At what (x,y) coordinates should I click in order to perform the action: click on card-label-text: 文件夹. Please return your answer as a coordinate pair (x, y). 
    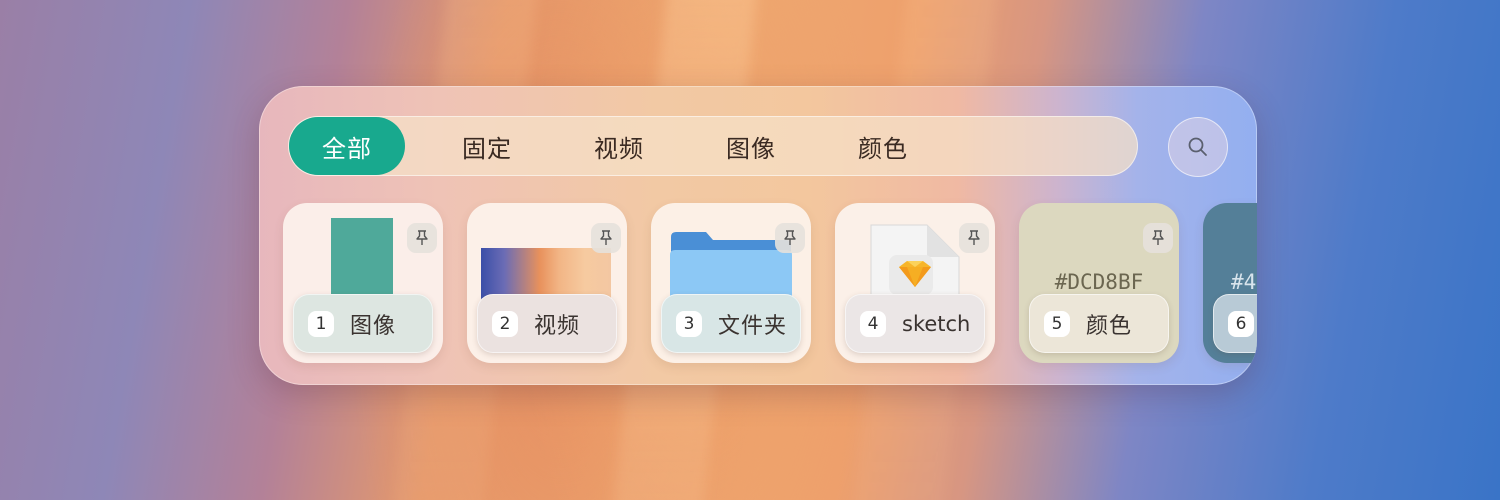
    Looking at the image, I should click on (753, 326).